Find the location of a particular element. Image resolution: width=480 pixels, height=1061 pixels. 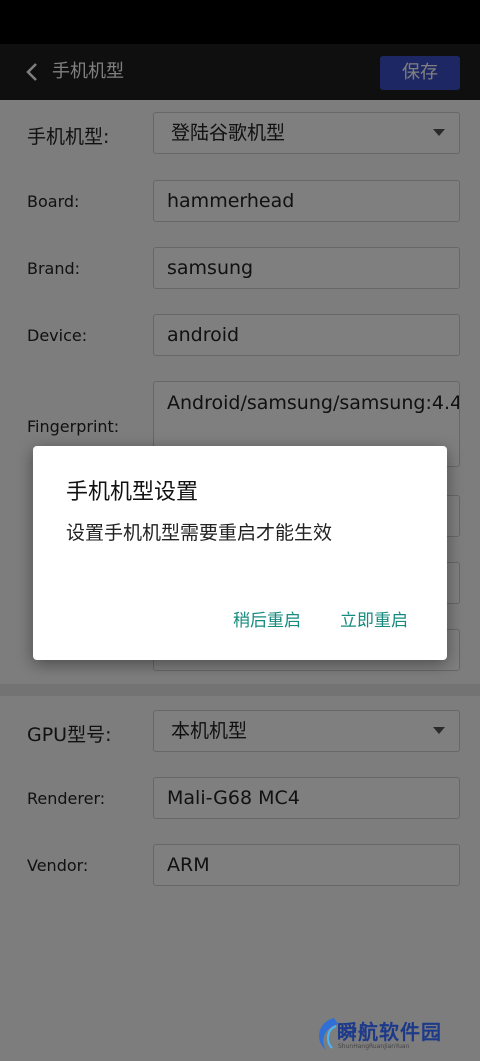

dialog-title: 手机机型设置 is located at coordinates (132, 492).